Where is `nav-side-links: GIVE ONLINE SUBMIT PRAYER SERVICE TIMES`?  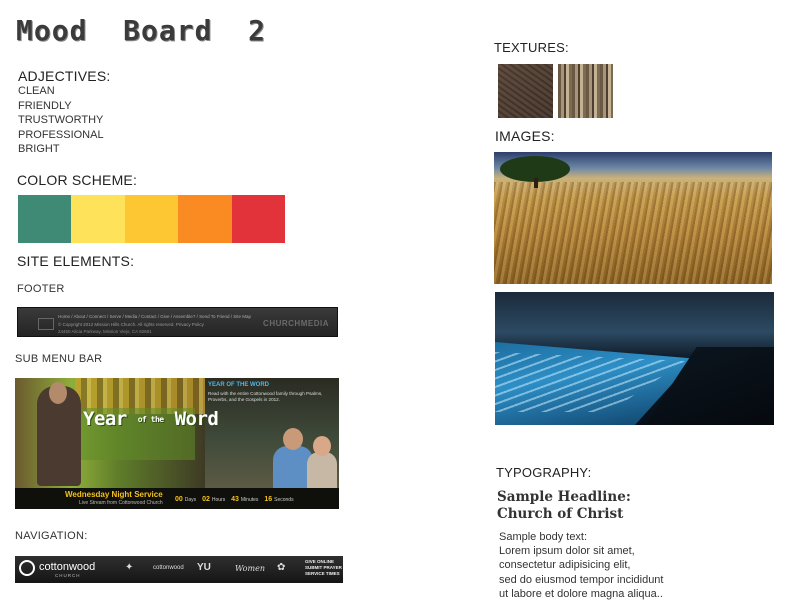
nav-side-links: GIVE ONLINE SUBMIT PRAYER SERVICE TIMES is located at coordinates (323, 568).